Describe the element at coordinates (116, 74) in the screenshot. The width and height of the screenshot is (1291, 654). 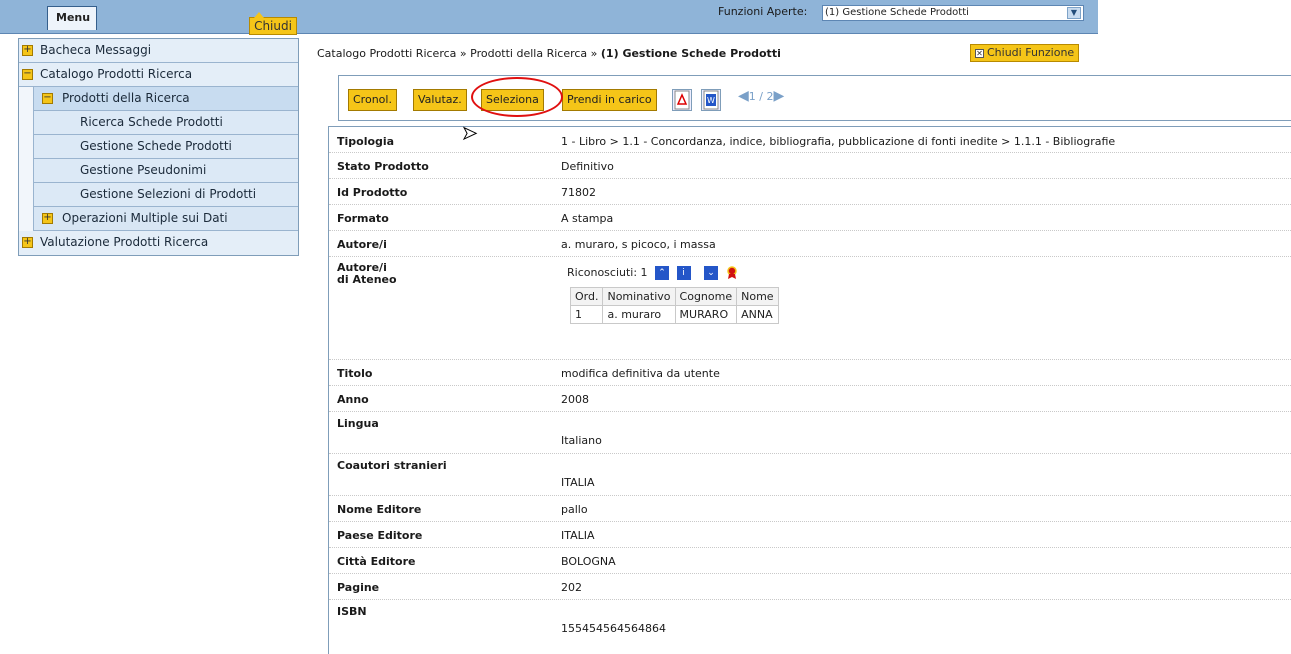
I see `sidebar-item-label: Catalogo Prodotti Ricerca` at that location.